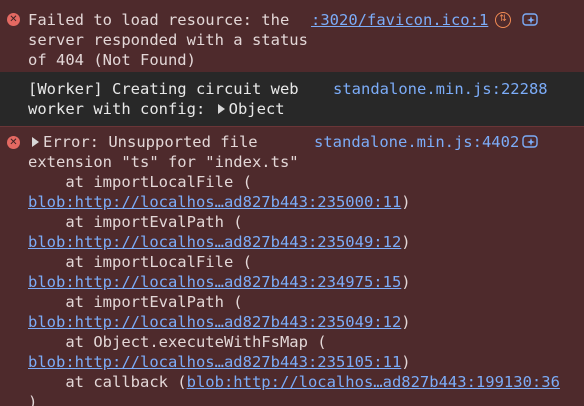 This screenshot has height=406, width=584. What do you see at coordinates (150, 142) in the screenshot?
I see `error-message-text: Error: Unsupported file` at bounding box center [150, 142].